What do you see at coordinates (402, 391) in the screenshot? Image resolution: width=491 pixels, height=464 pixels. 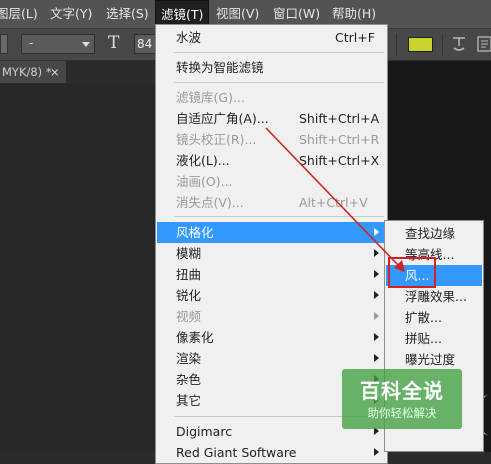 I see `watermark-title: 百科全说` at bounding box center [402, 391].